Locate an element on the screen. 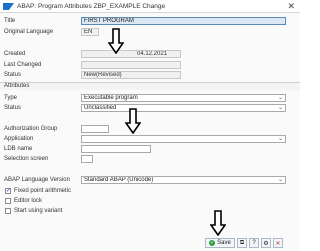  type-select: Executable program ⌄ is located at coordinates (183, 98).